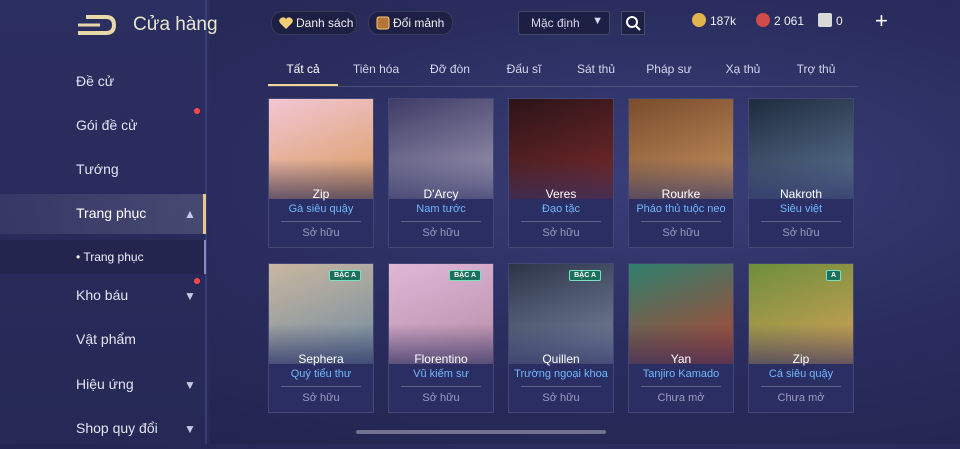  I want to click on sidebar-item-label: Shop quy đổi, so click(117, 428).